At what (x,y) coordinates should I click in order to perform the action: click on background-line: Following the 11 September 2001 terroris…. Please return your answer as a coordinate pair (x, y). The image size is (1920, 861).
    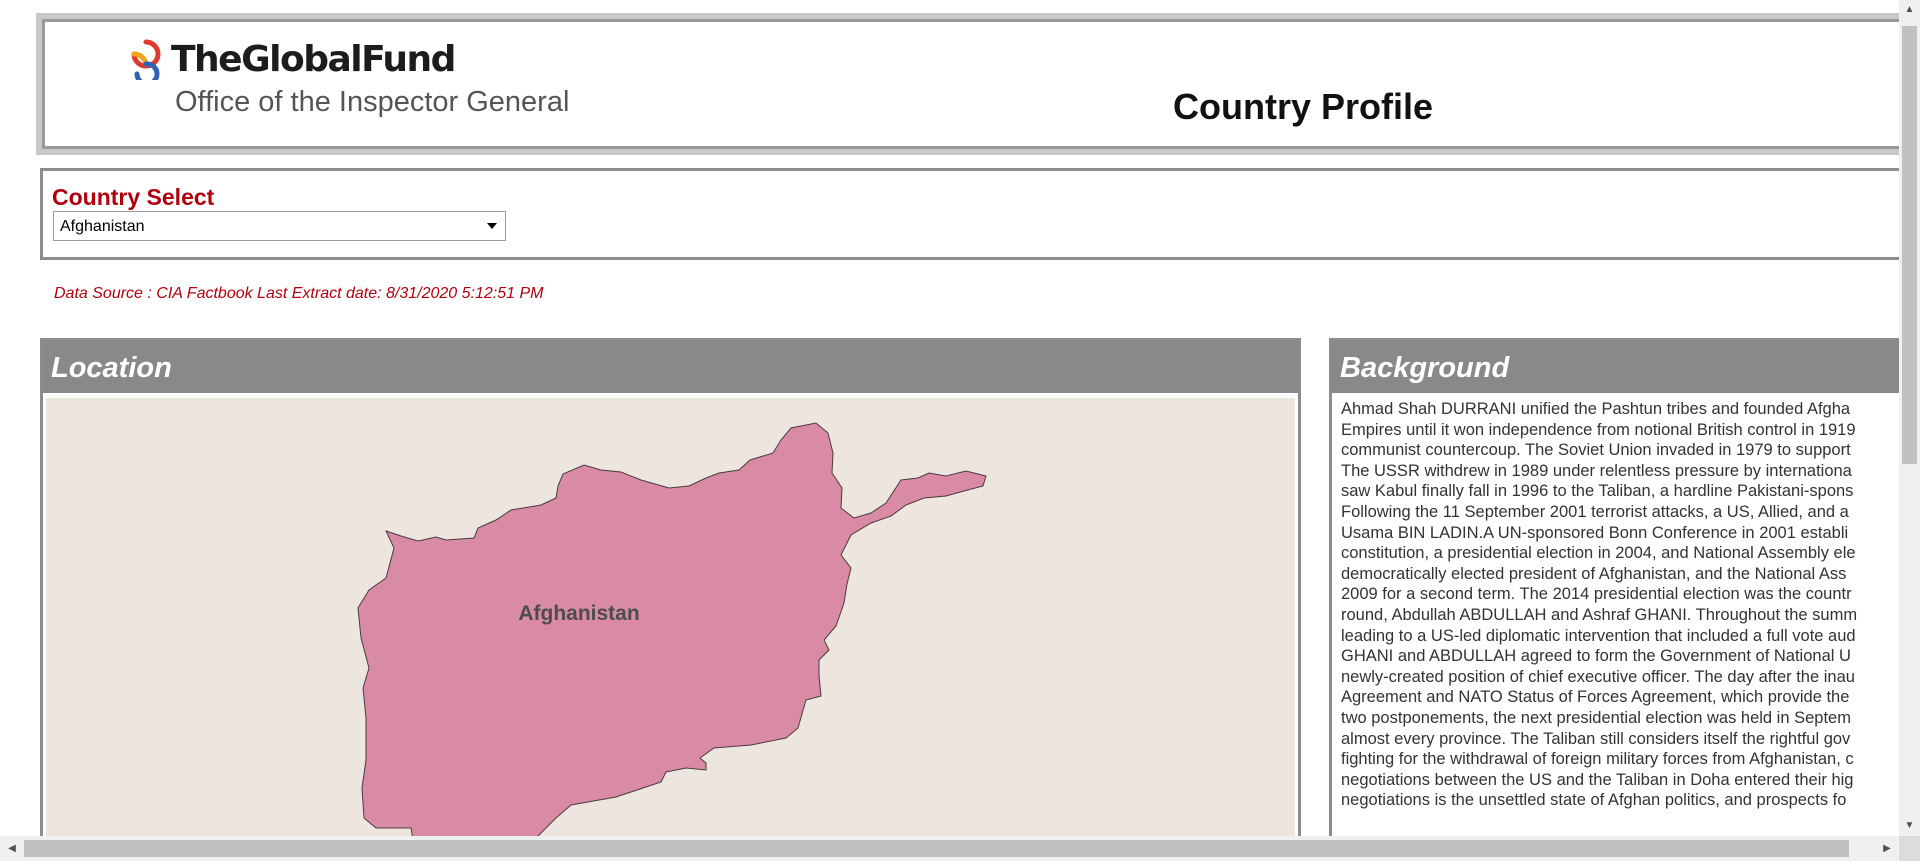
    Looking at the image, I should click on (1595, 511).